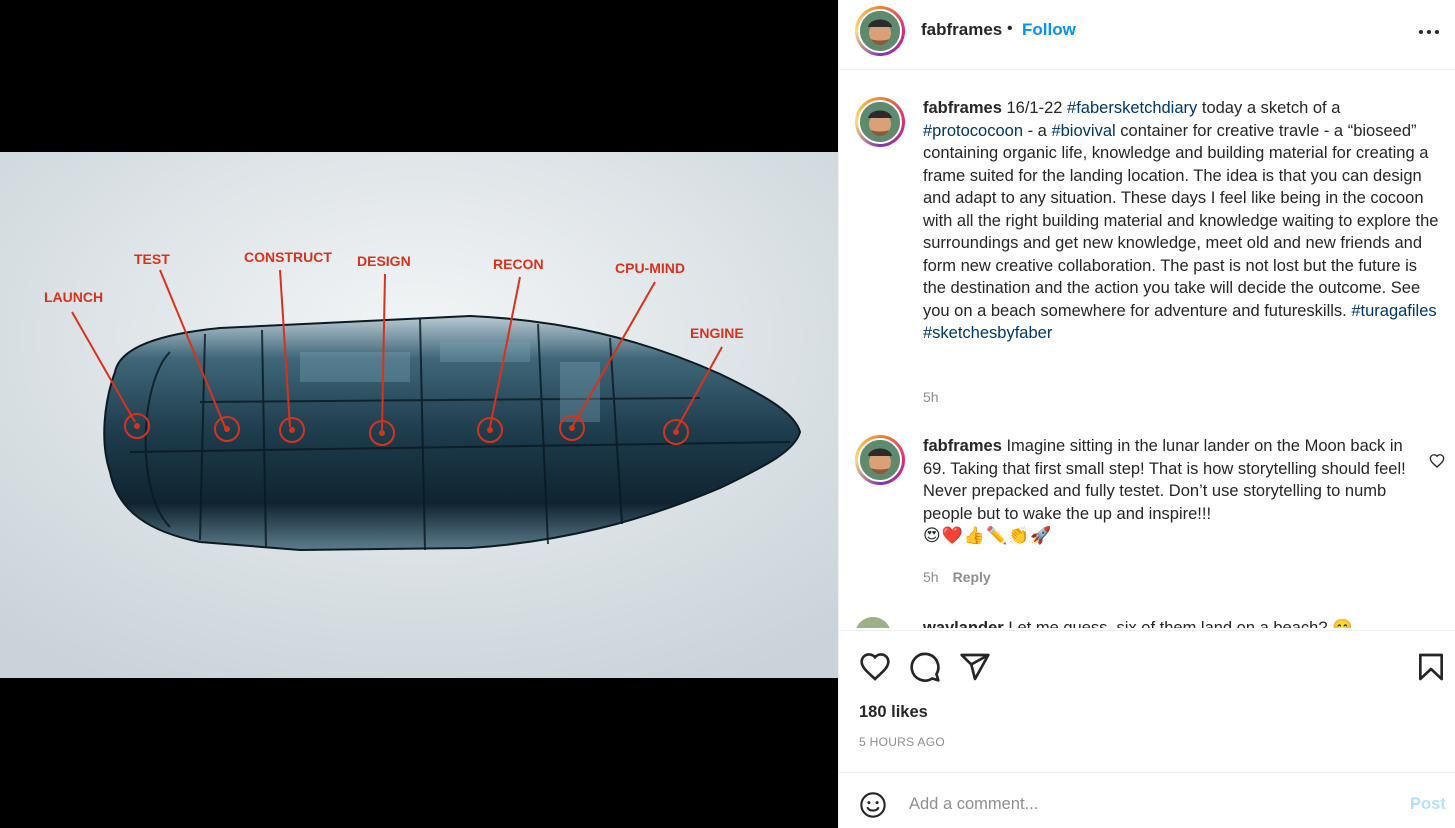 The width and height of the screenshot is (1455, 828). I want to click on post-timestamp: 5 HOURS AGO, so click(902, 742).